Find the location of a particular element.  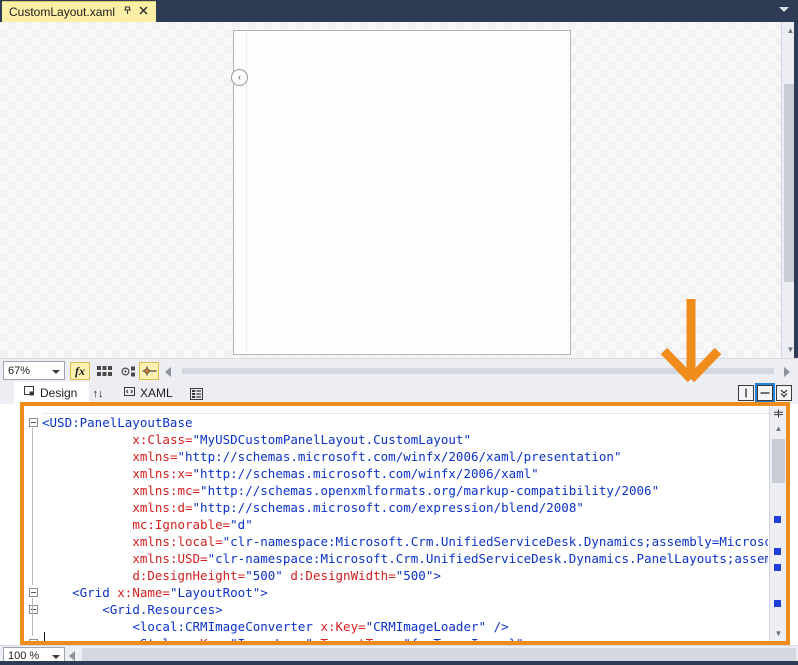

split-layout-buttons is located at coordinates (765, 393).